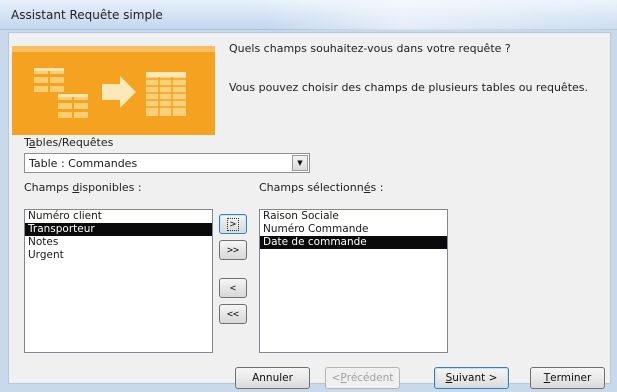 The height and width of the screenshot is (392, 617). Describe the element at coordinates (83, 163) in the screenshot. I see `tables-queries-value: Table : Commandes` at that location.